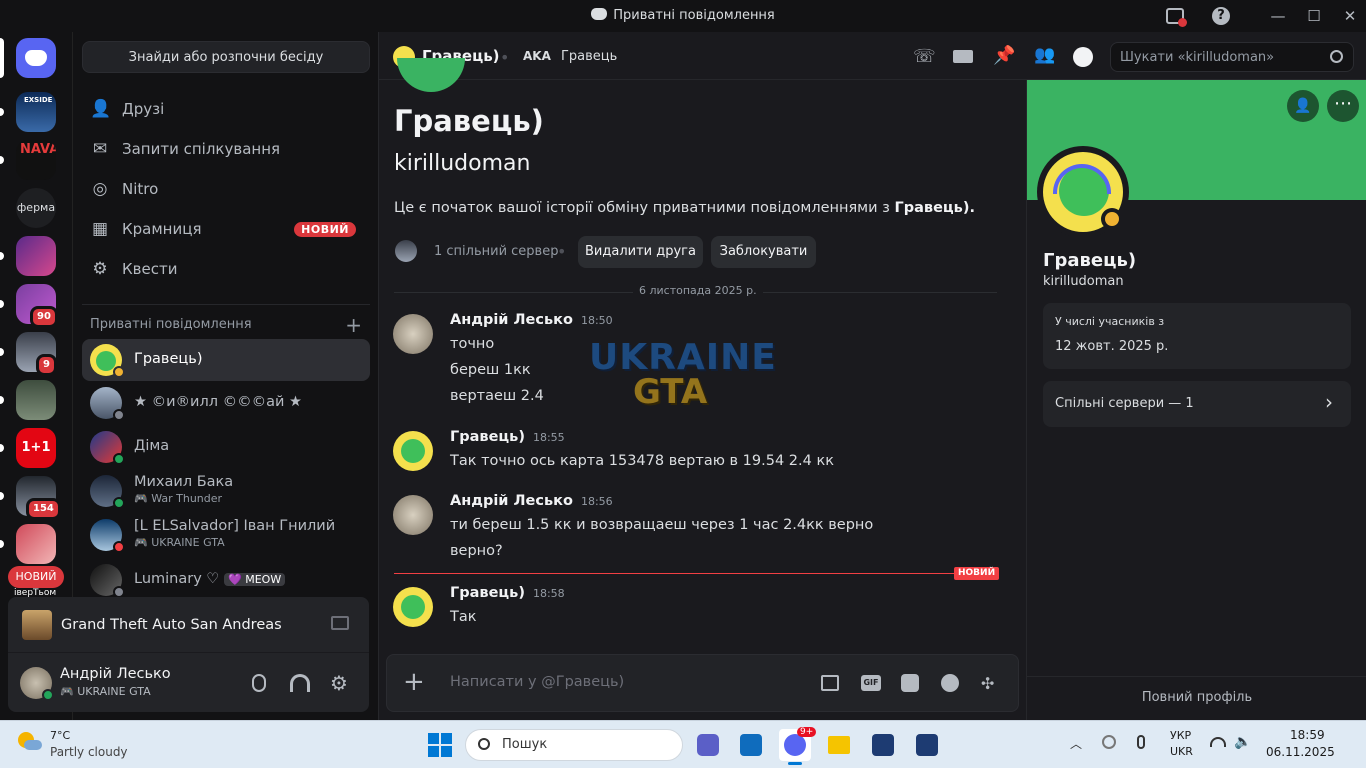  Describe the element at coordinates (226, 189) in the screenshot. I see `nav-nitro: ◎ Nitro` at that location.